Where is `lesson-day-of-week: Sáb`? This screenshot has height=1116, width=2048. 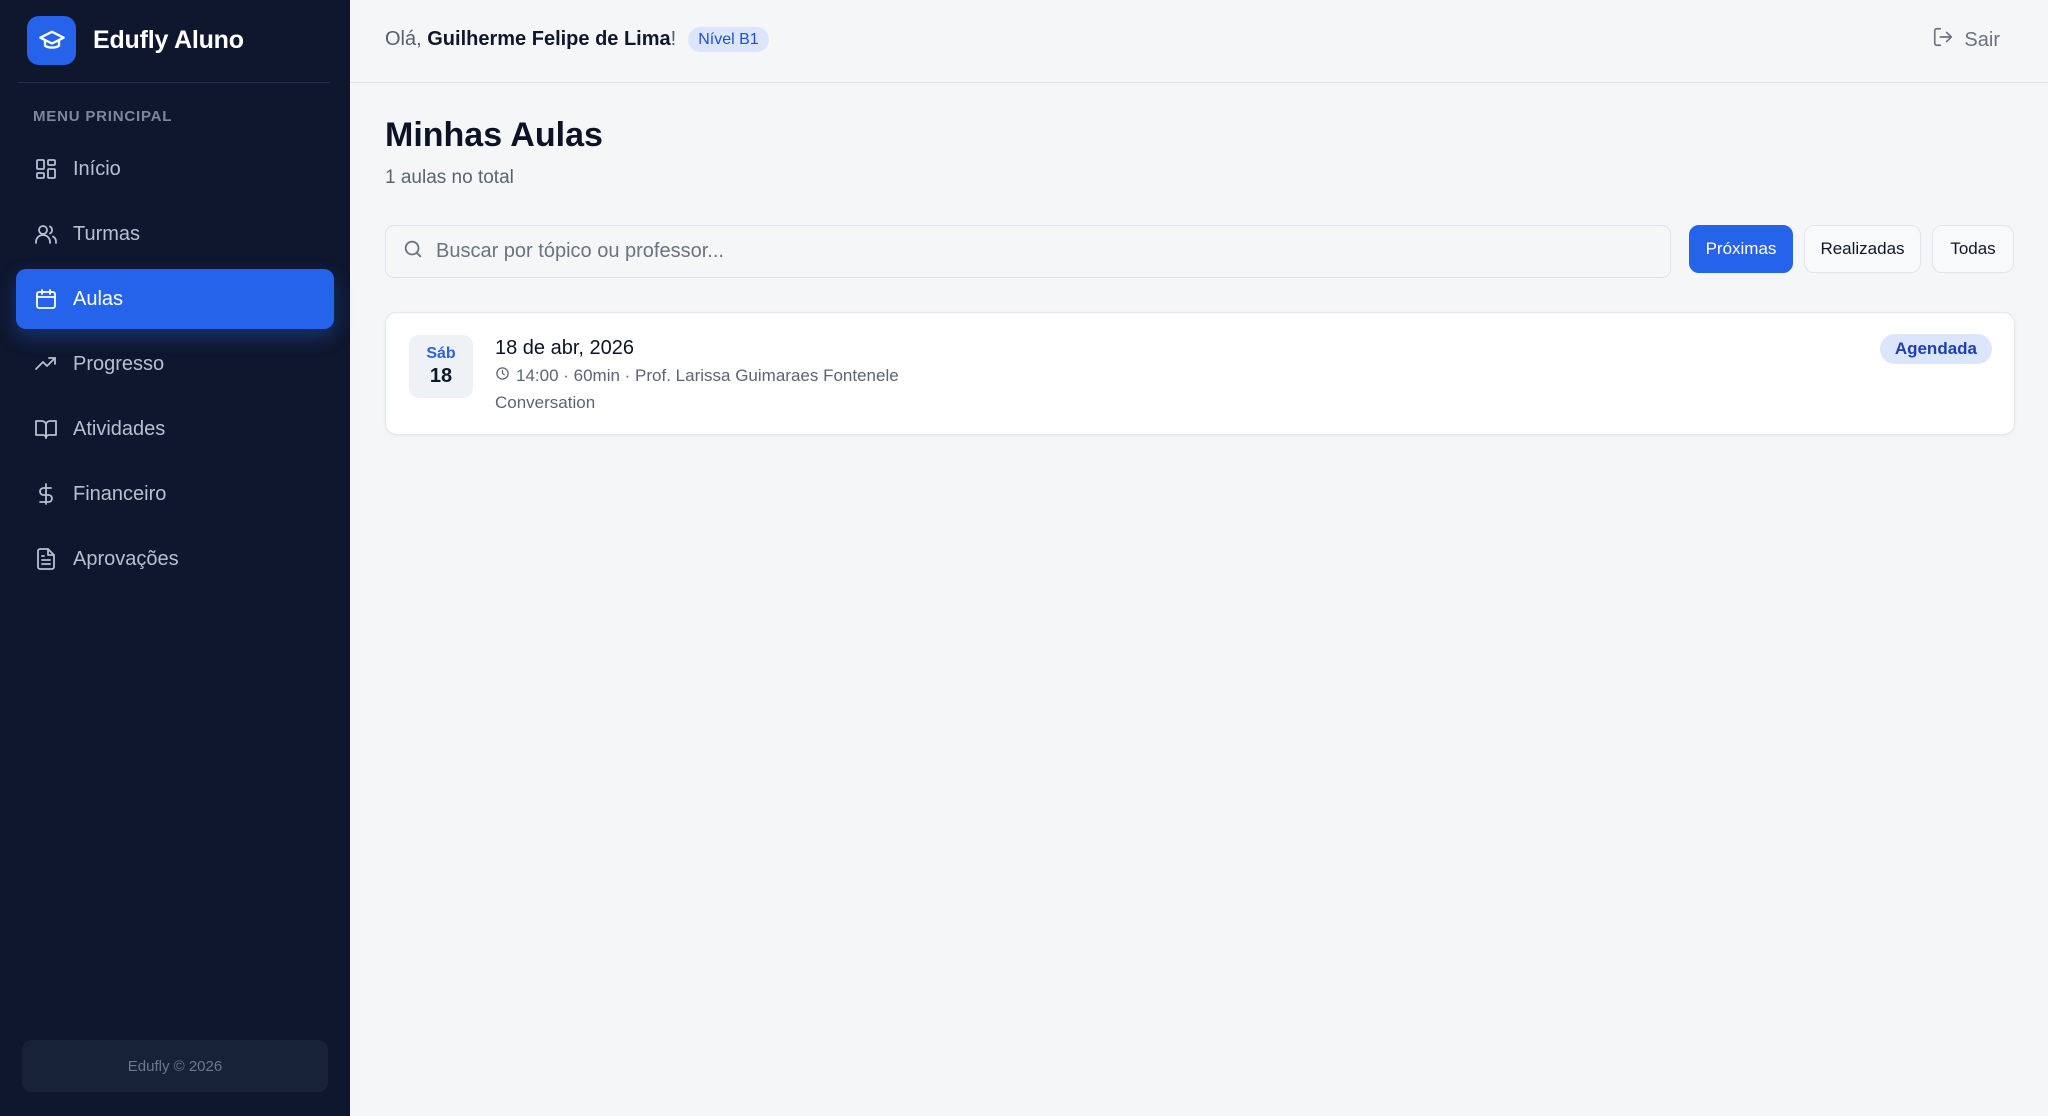 lesson-day-of-week: Sáb is located at coordinates (441, 353).